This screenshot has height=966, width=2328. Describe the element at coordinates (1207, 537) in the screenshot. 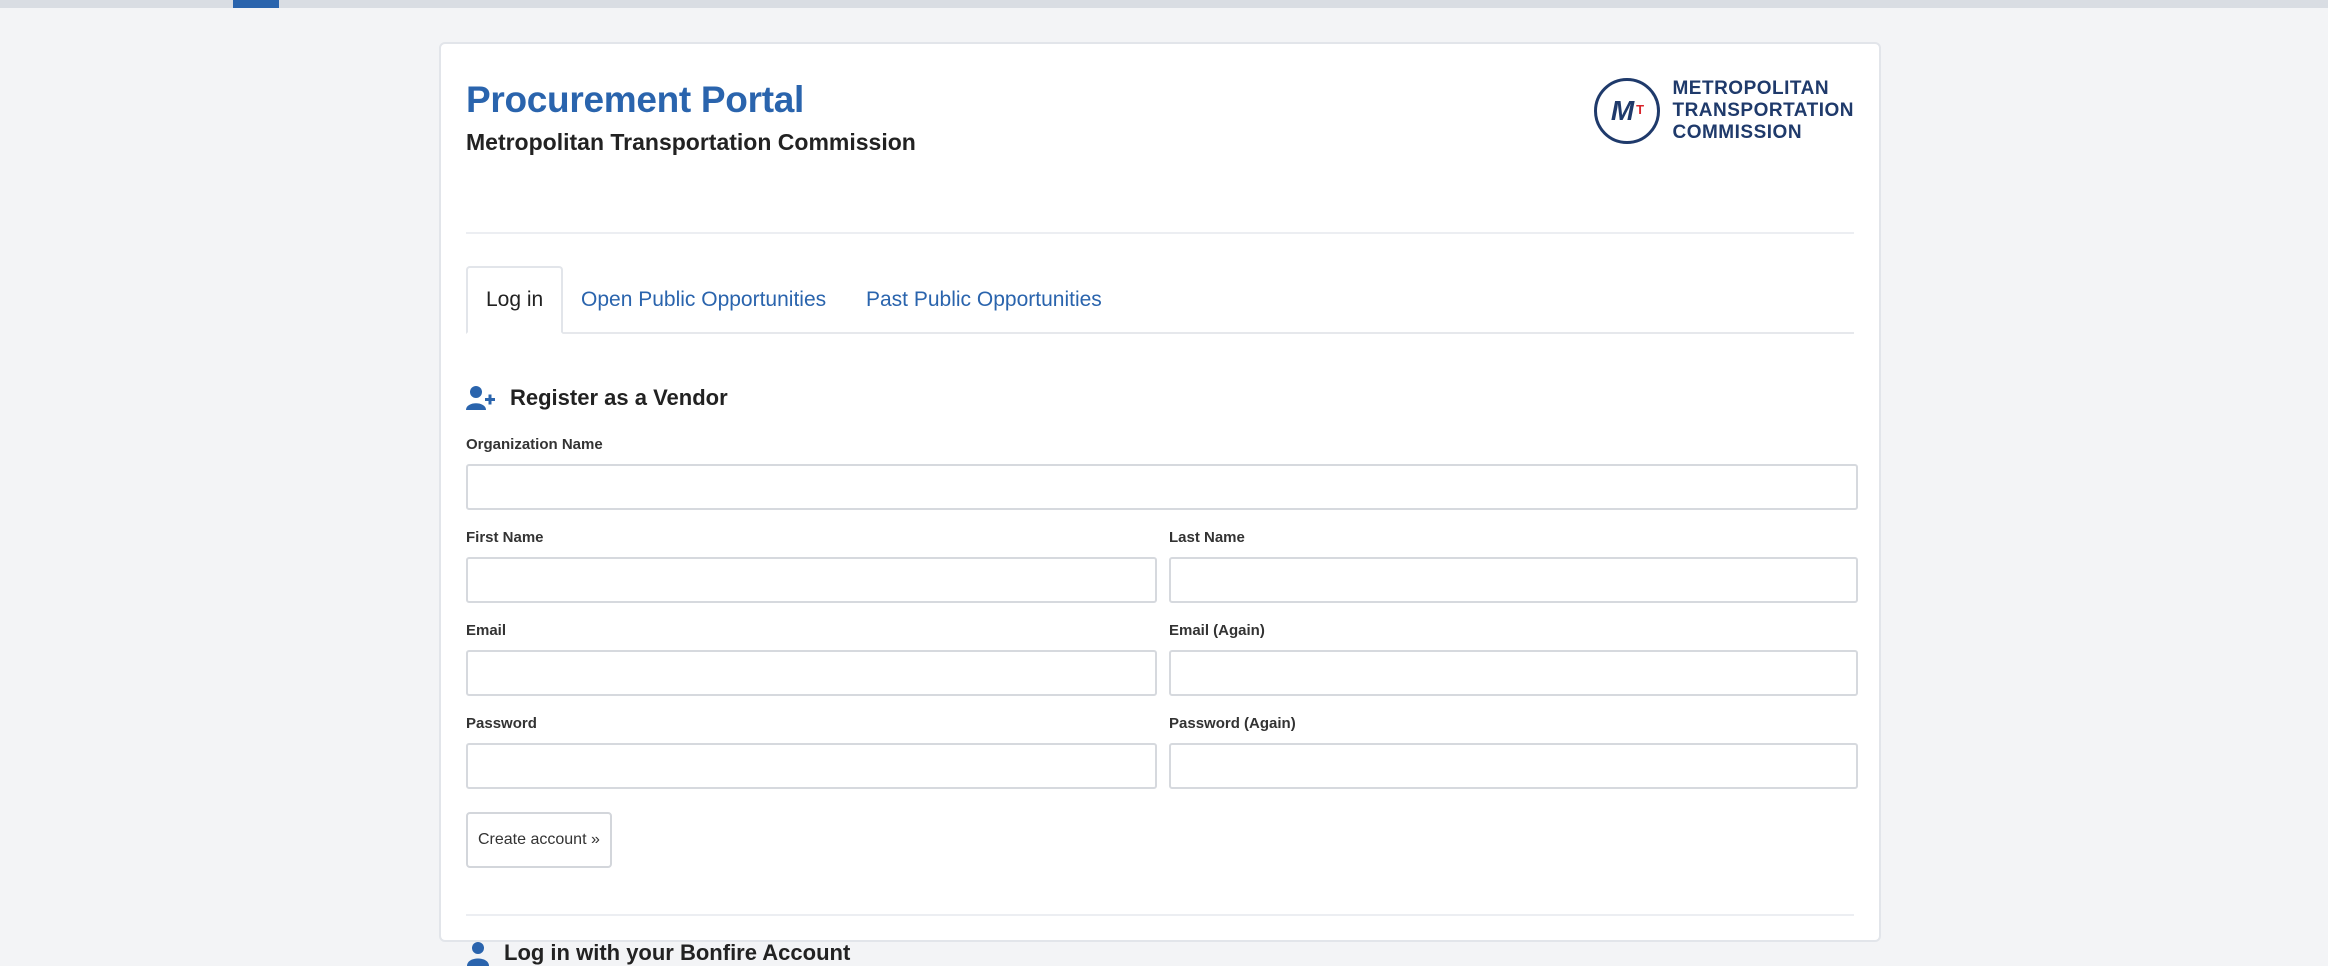

I see `last-name-label: Last Name` at that location.